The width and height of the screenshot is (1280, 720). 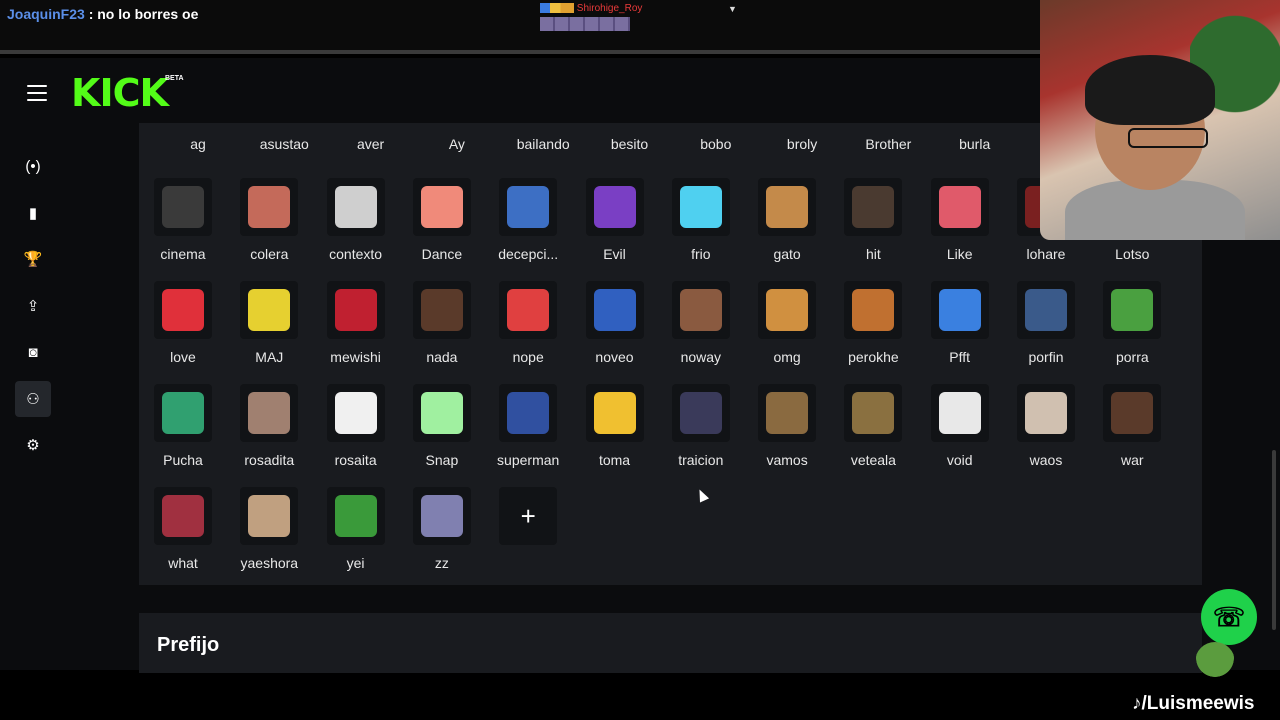 I want to click on emote-item: hit, so click(x=873, y=226).